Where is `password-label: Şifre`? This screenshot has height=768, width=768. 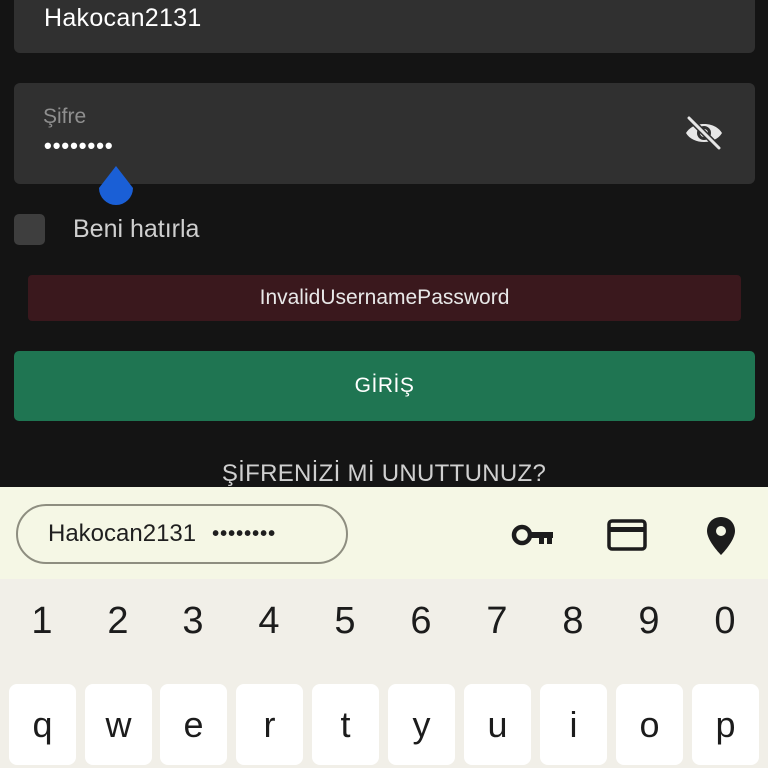
password-label: Şifre is located at coordinates (65, 116).